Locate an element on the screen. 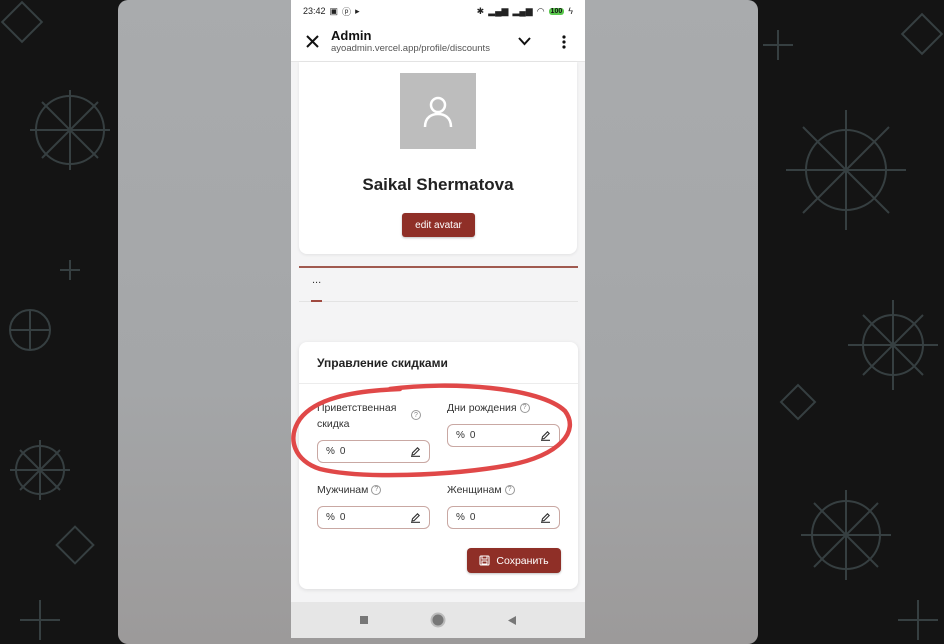 The width and height of the screenshot is (944, 644). men-label: Мужчинам? is located at coordinates (349, 490).